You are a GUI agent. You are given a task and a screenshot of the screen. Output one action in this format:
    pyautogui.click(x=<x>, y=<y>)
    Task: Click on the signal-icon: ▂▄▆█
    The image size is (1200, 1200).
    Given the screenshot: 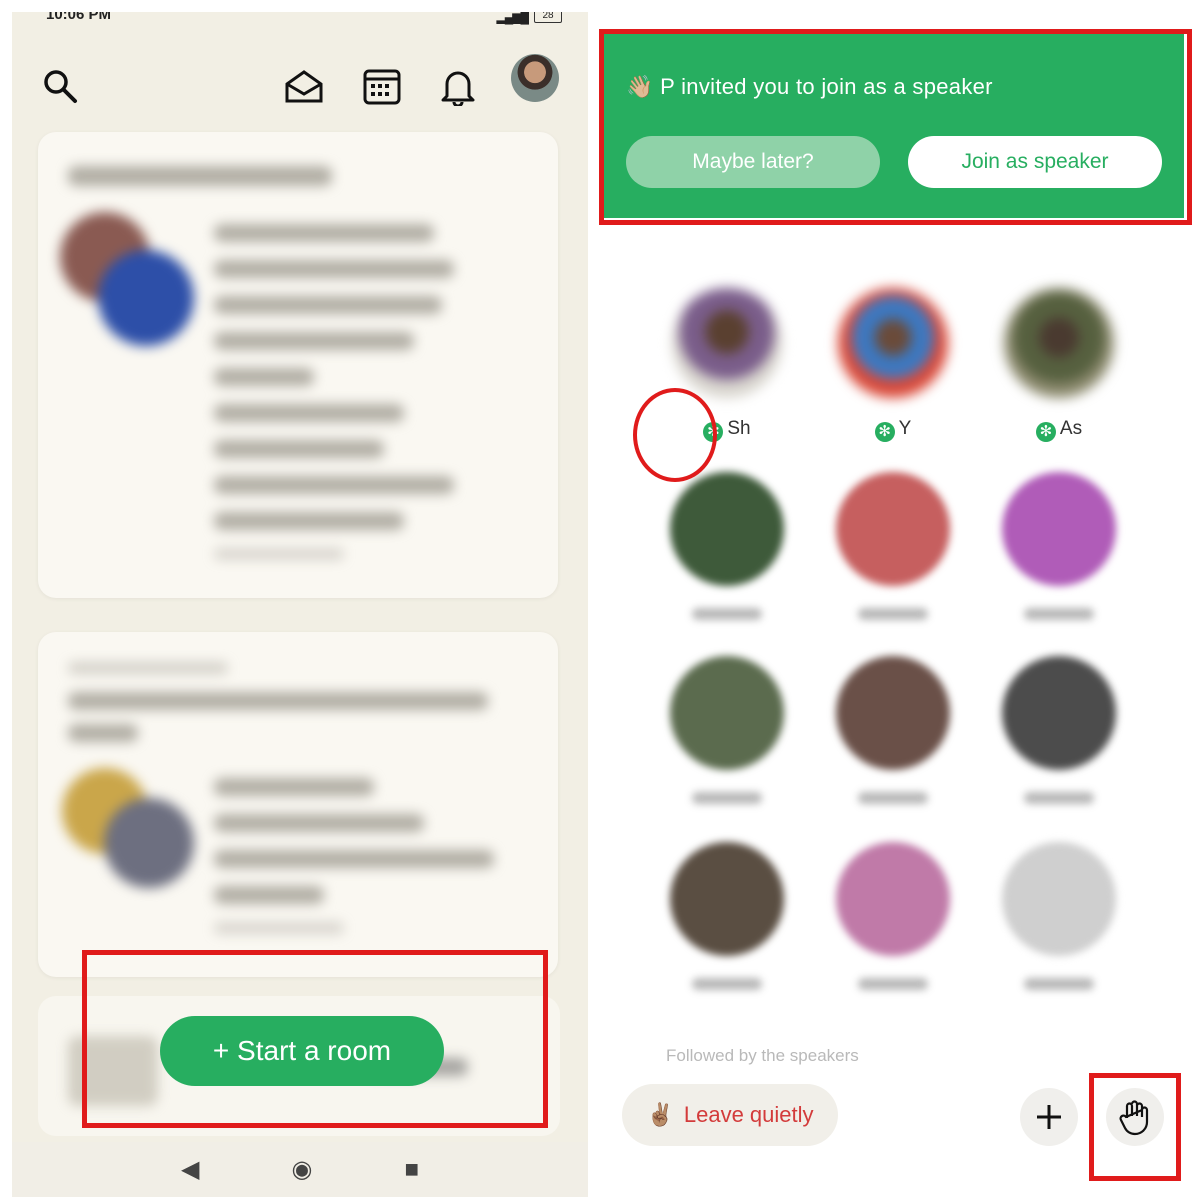 What is the action you would take?
    pyautogui.click(x=512, y=18)
    